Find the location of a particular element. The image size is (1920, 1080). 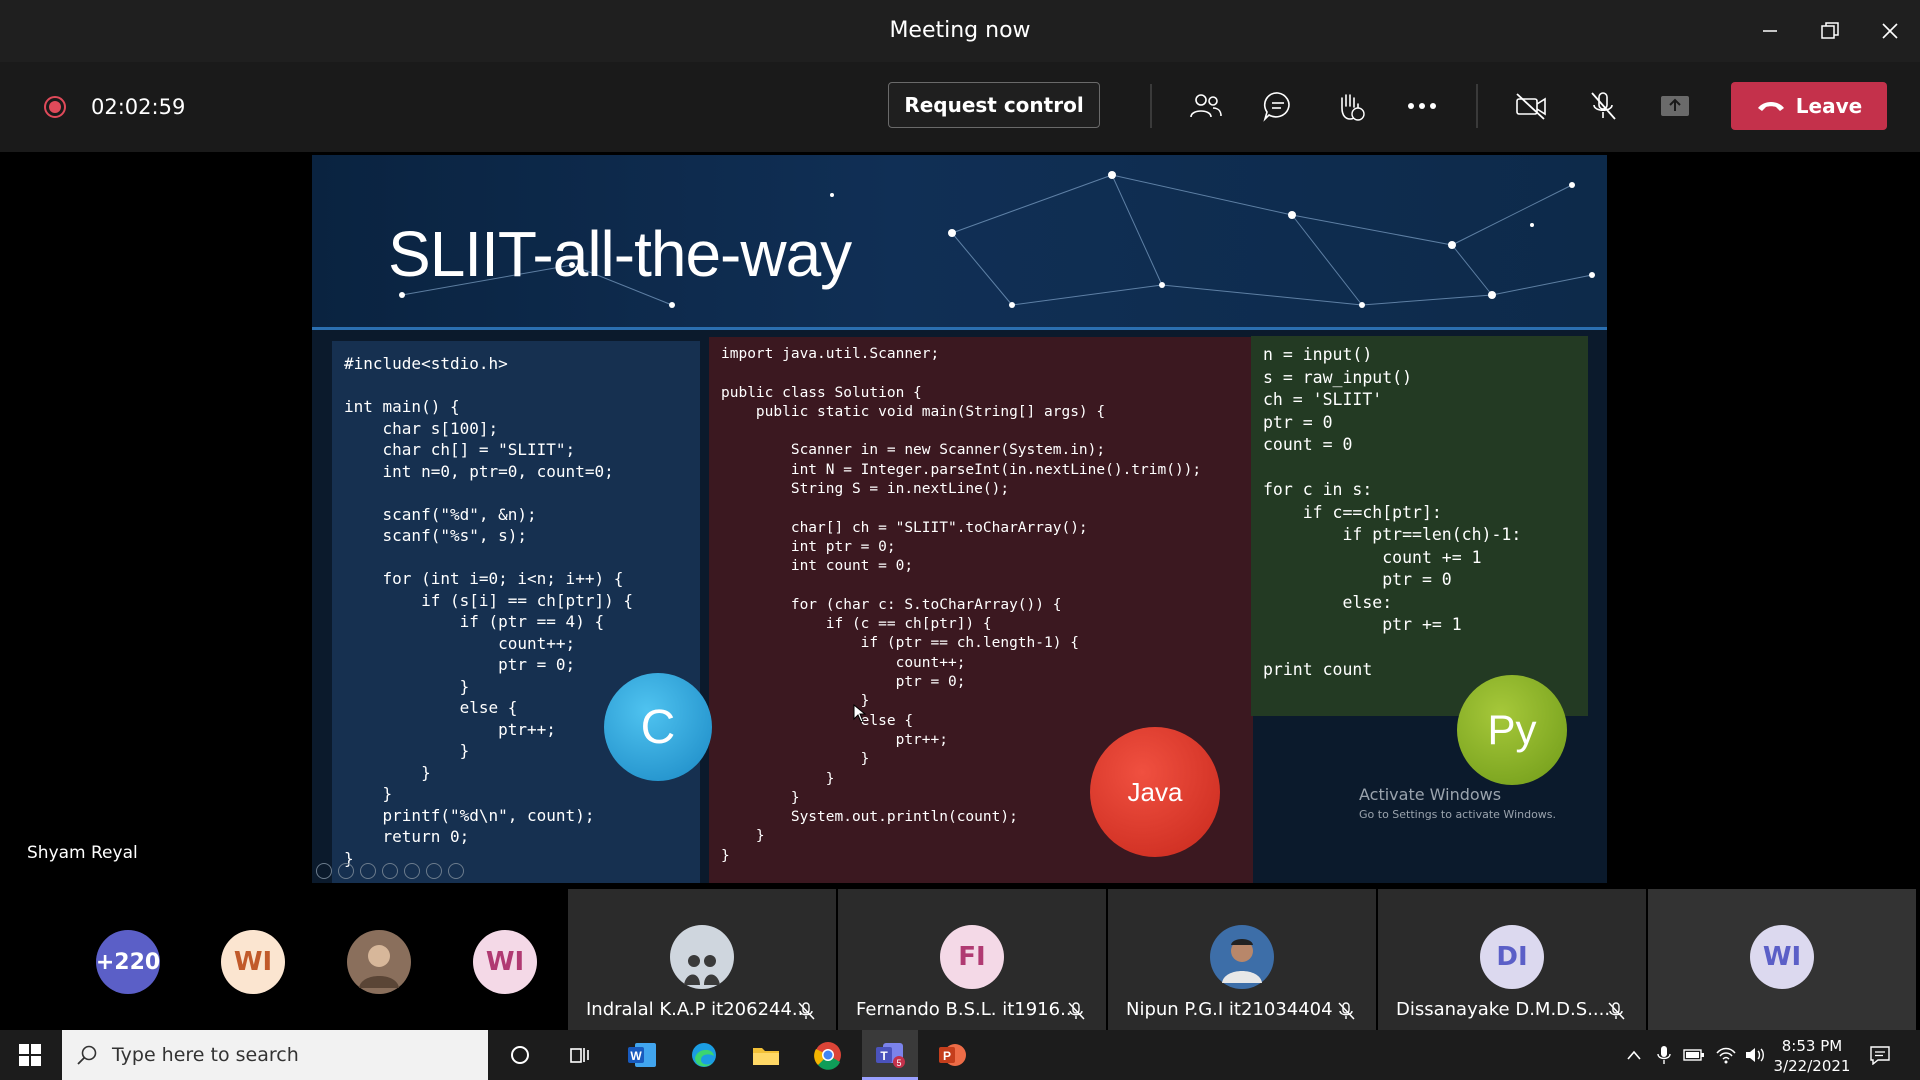

raise-hand-icon is located at coordinates (1353, 107).